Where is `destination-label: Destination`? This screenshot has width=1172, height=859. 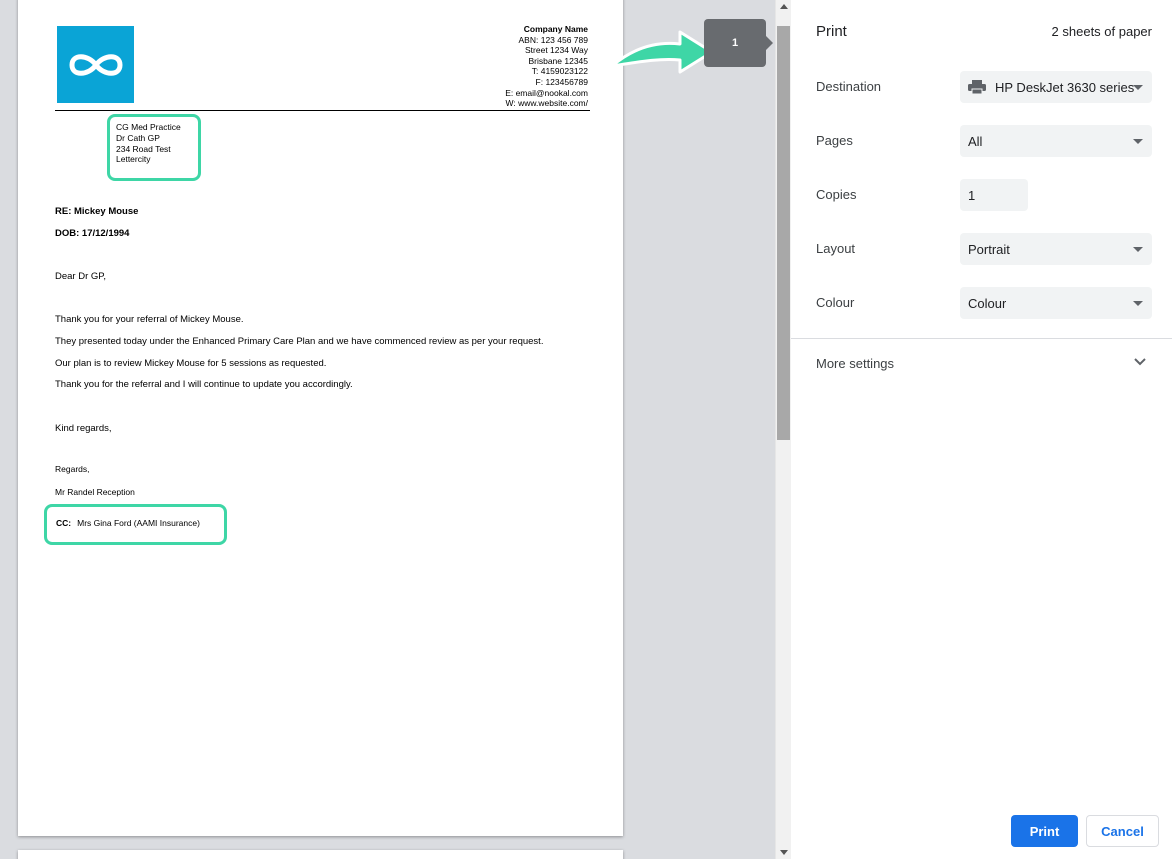 destination-label: Destination is located at coordinates (849, 86).